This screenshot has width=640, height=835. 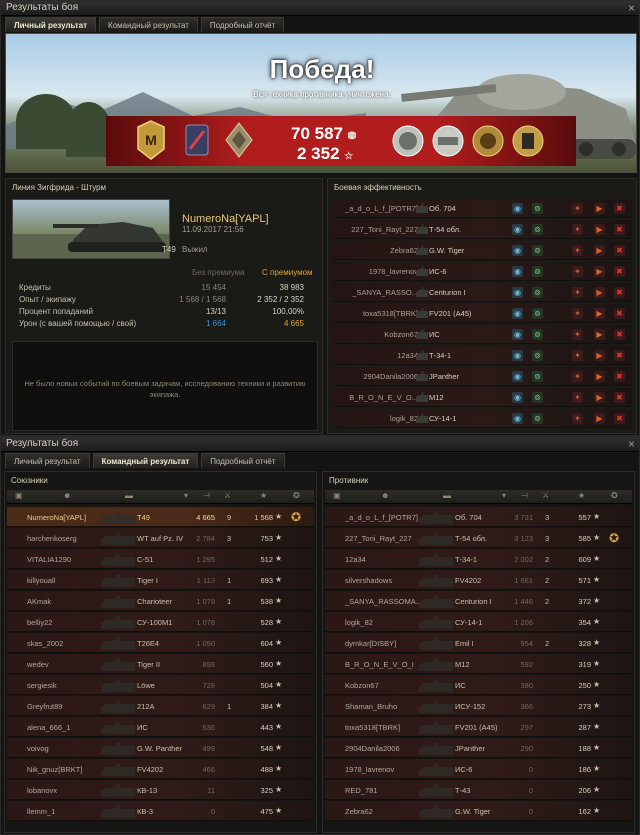 What do you see at coordinates (482, 271) in the screenshot?
I see `efficiency-row: 1978_lavrenov ИС-6 ◉ ⊚ ✦ ▶ ✖` at bounding box center [482, 271].